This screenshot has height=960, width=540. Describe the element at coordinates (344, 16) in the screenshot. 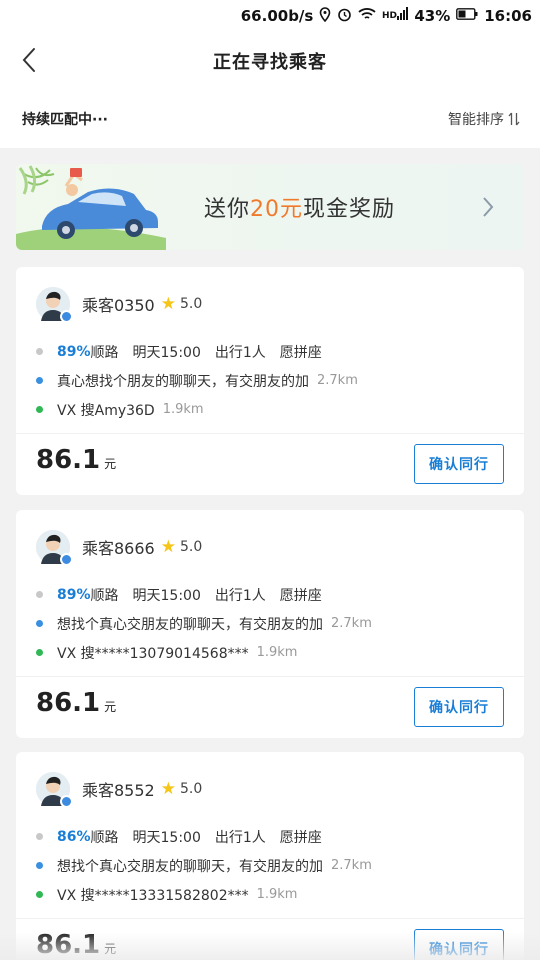

I see `alarm-icon` at that location.